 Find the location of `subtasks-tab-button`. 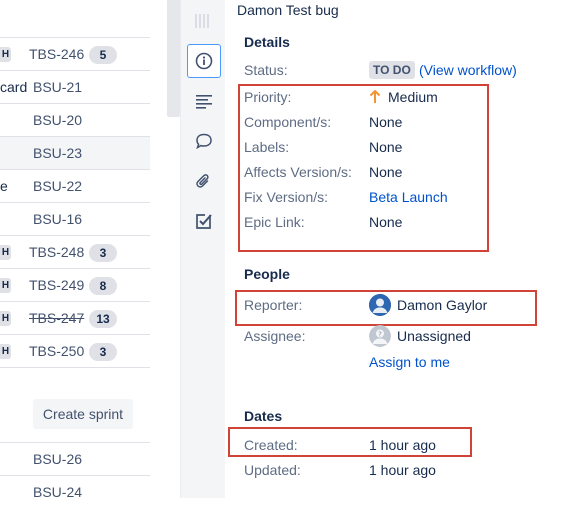

subtasks-tab-button is located at coordinates (204, 221).